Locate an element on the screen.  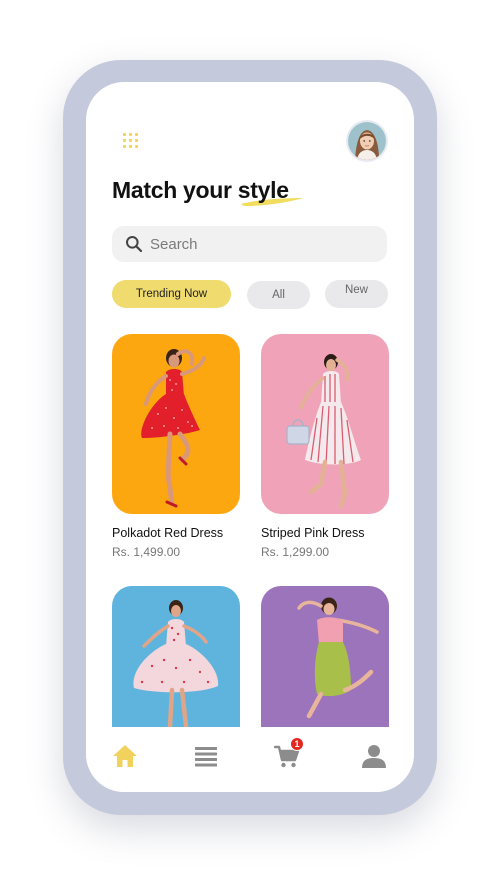
search-icon is located at coordinates (134, 244).